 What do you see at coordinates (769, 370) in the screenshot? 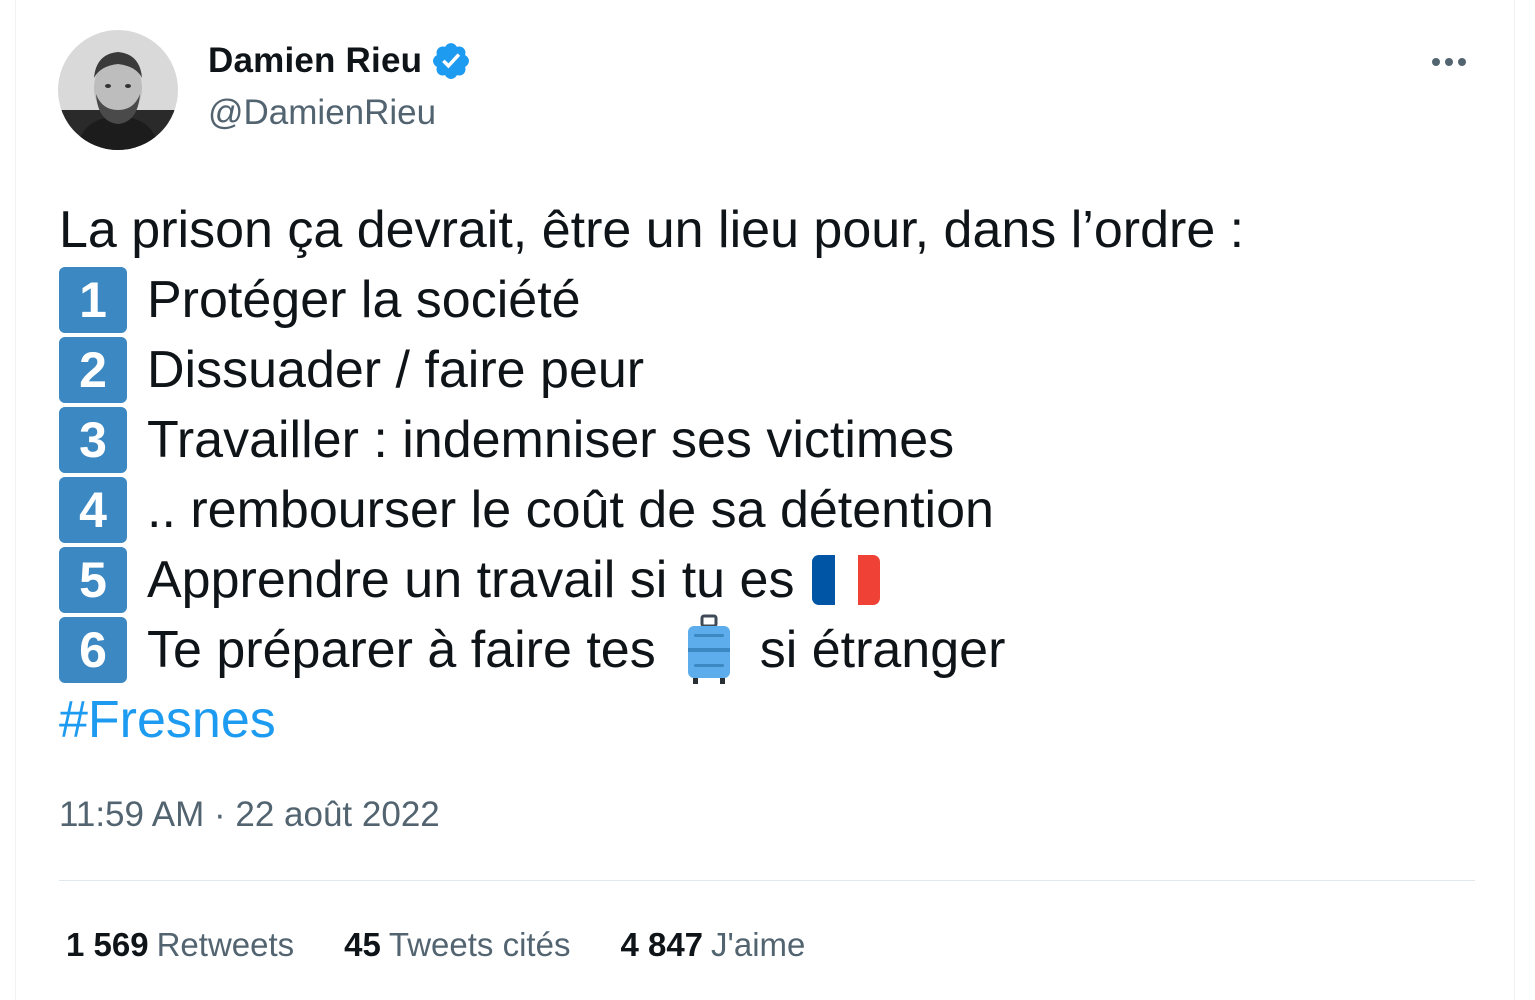
I see `list-item: 2 Dissuader / faire peur` at bounding box center [769, 370].